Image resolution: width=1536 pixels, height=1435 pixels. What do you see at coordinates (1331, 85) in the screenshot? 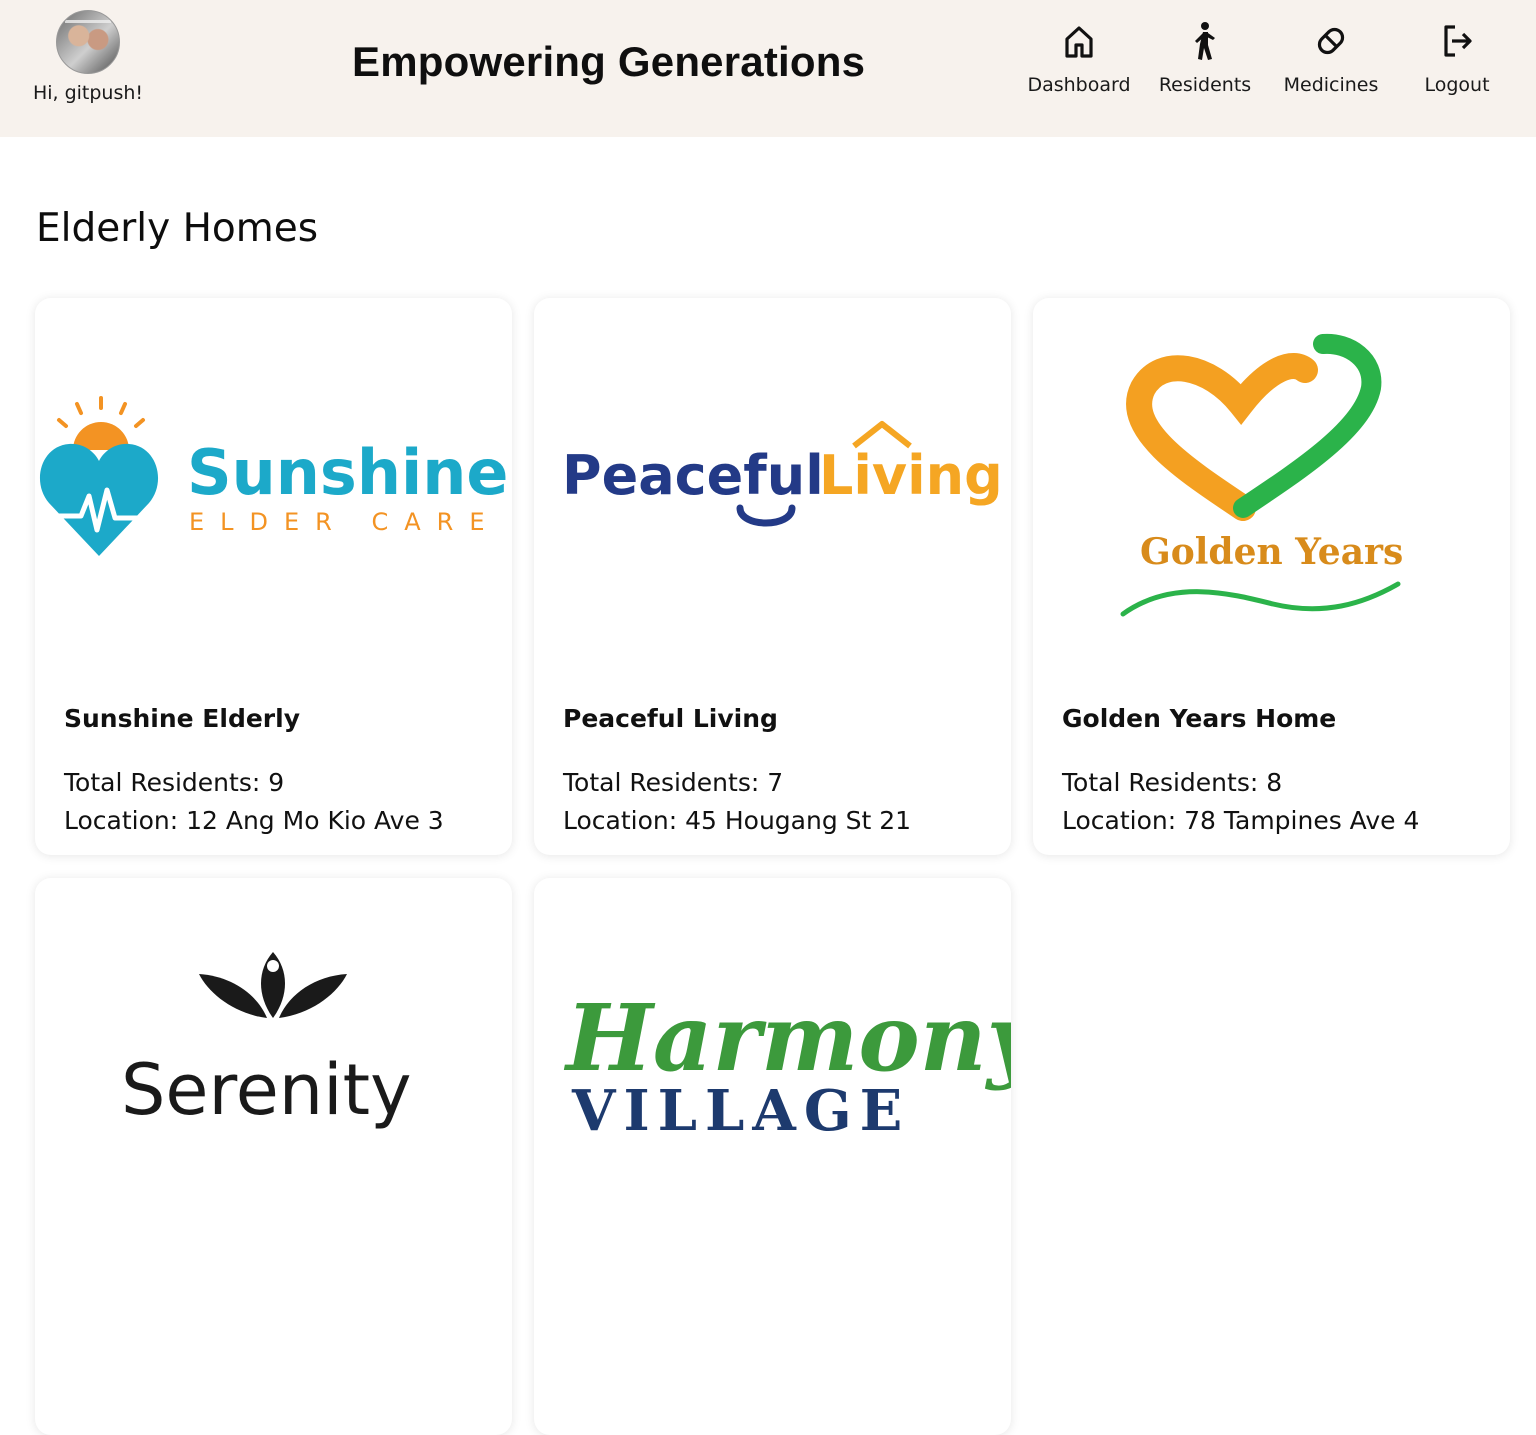
I see `nav-medicines-label: Medicines` at bounding box center [1331, 85].